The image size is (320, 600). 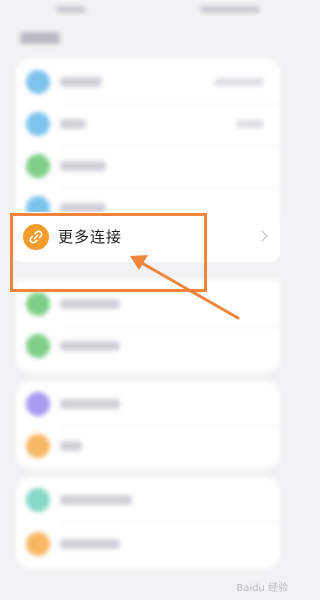 I want to click on settings-row-mobile-network, so click(x=148, y=166).